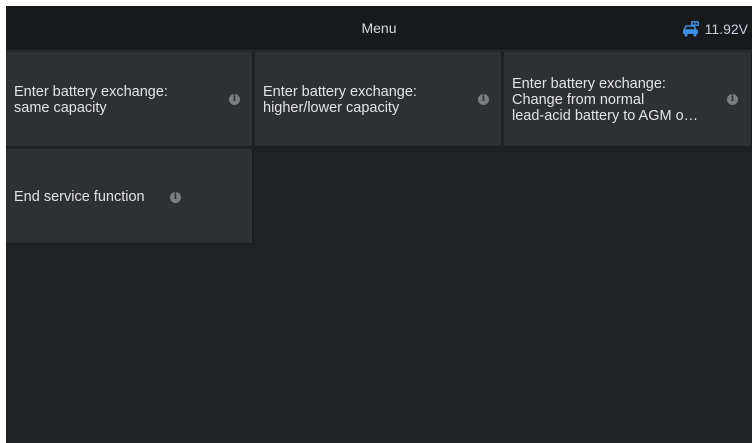 Image resolution: width=752 pixels, height=443 pixels. I want to click on menu-item-label: Enter battery exchange: same capacity, so click(91, 100).